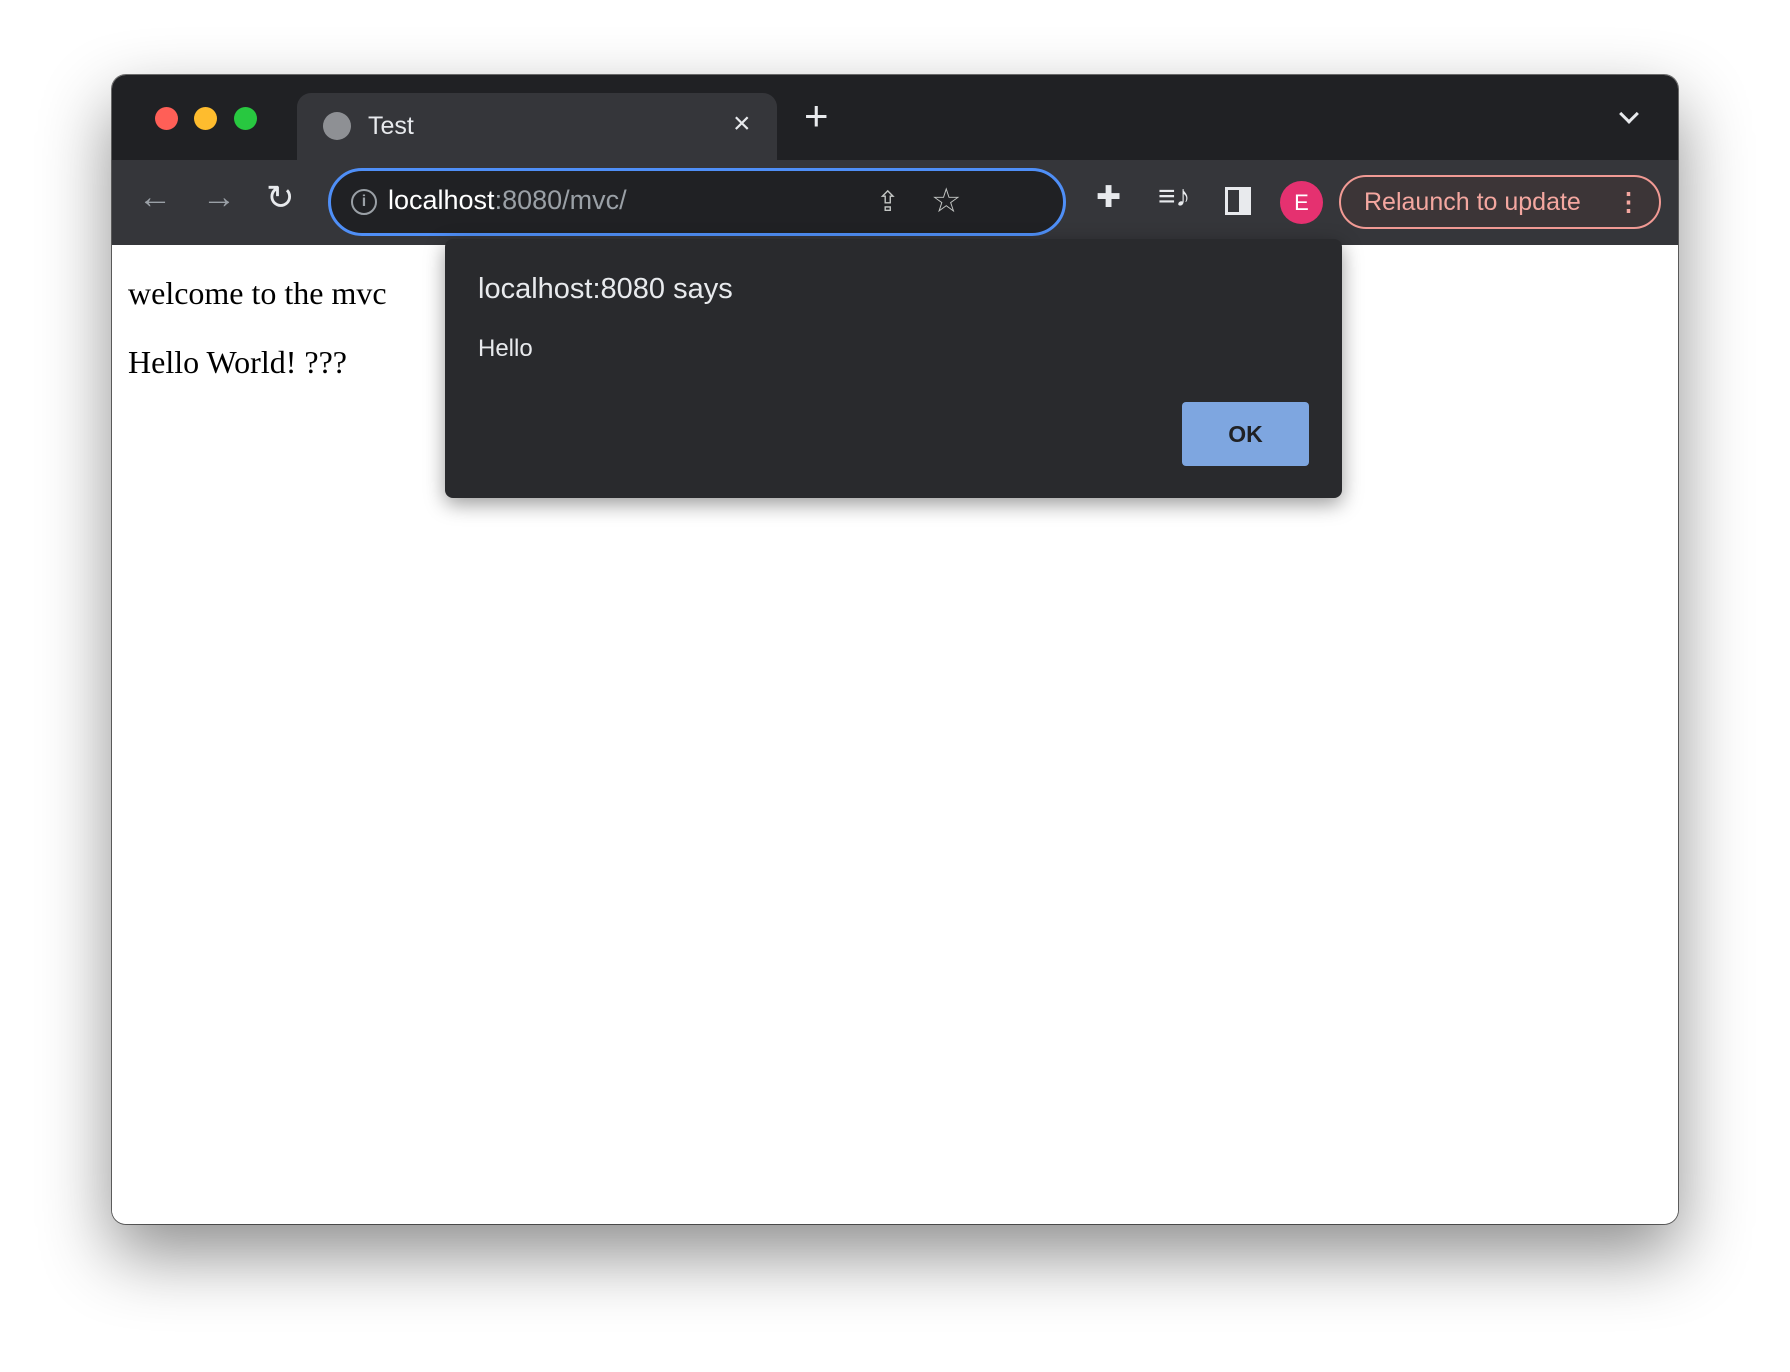  What do you see at coordinates (166, 118) in the screenshot?
I see `close-window-button` at bounding box center [166, 118].